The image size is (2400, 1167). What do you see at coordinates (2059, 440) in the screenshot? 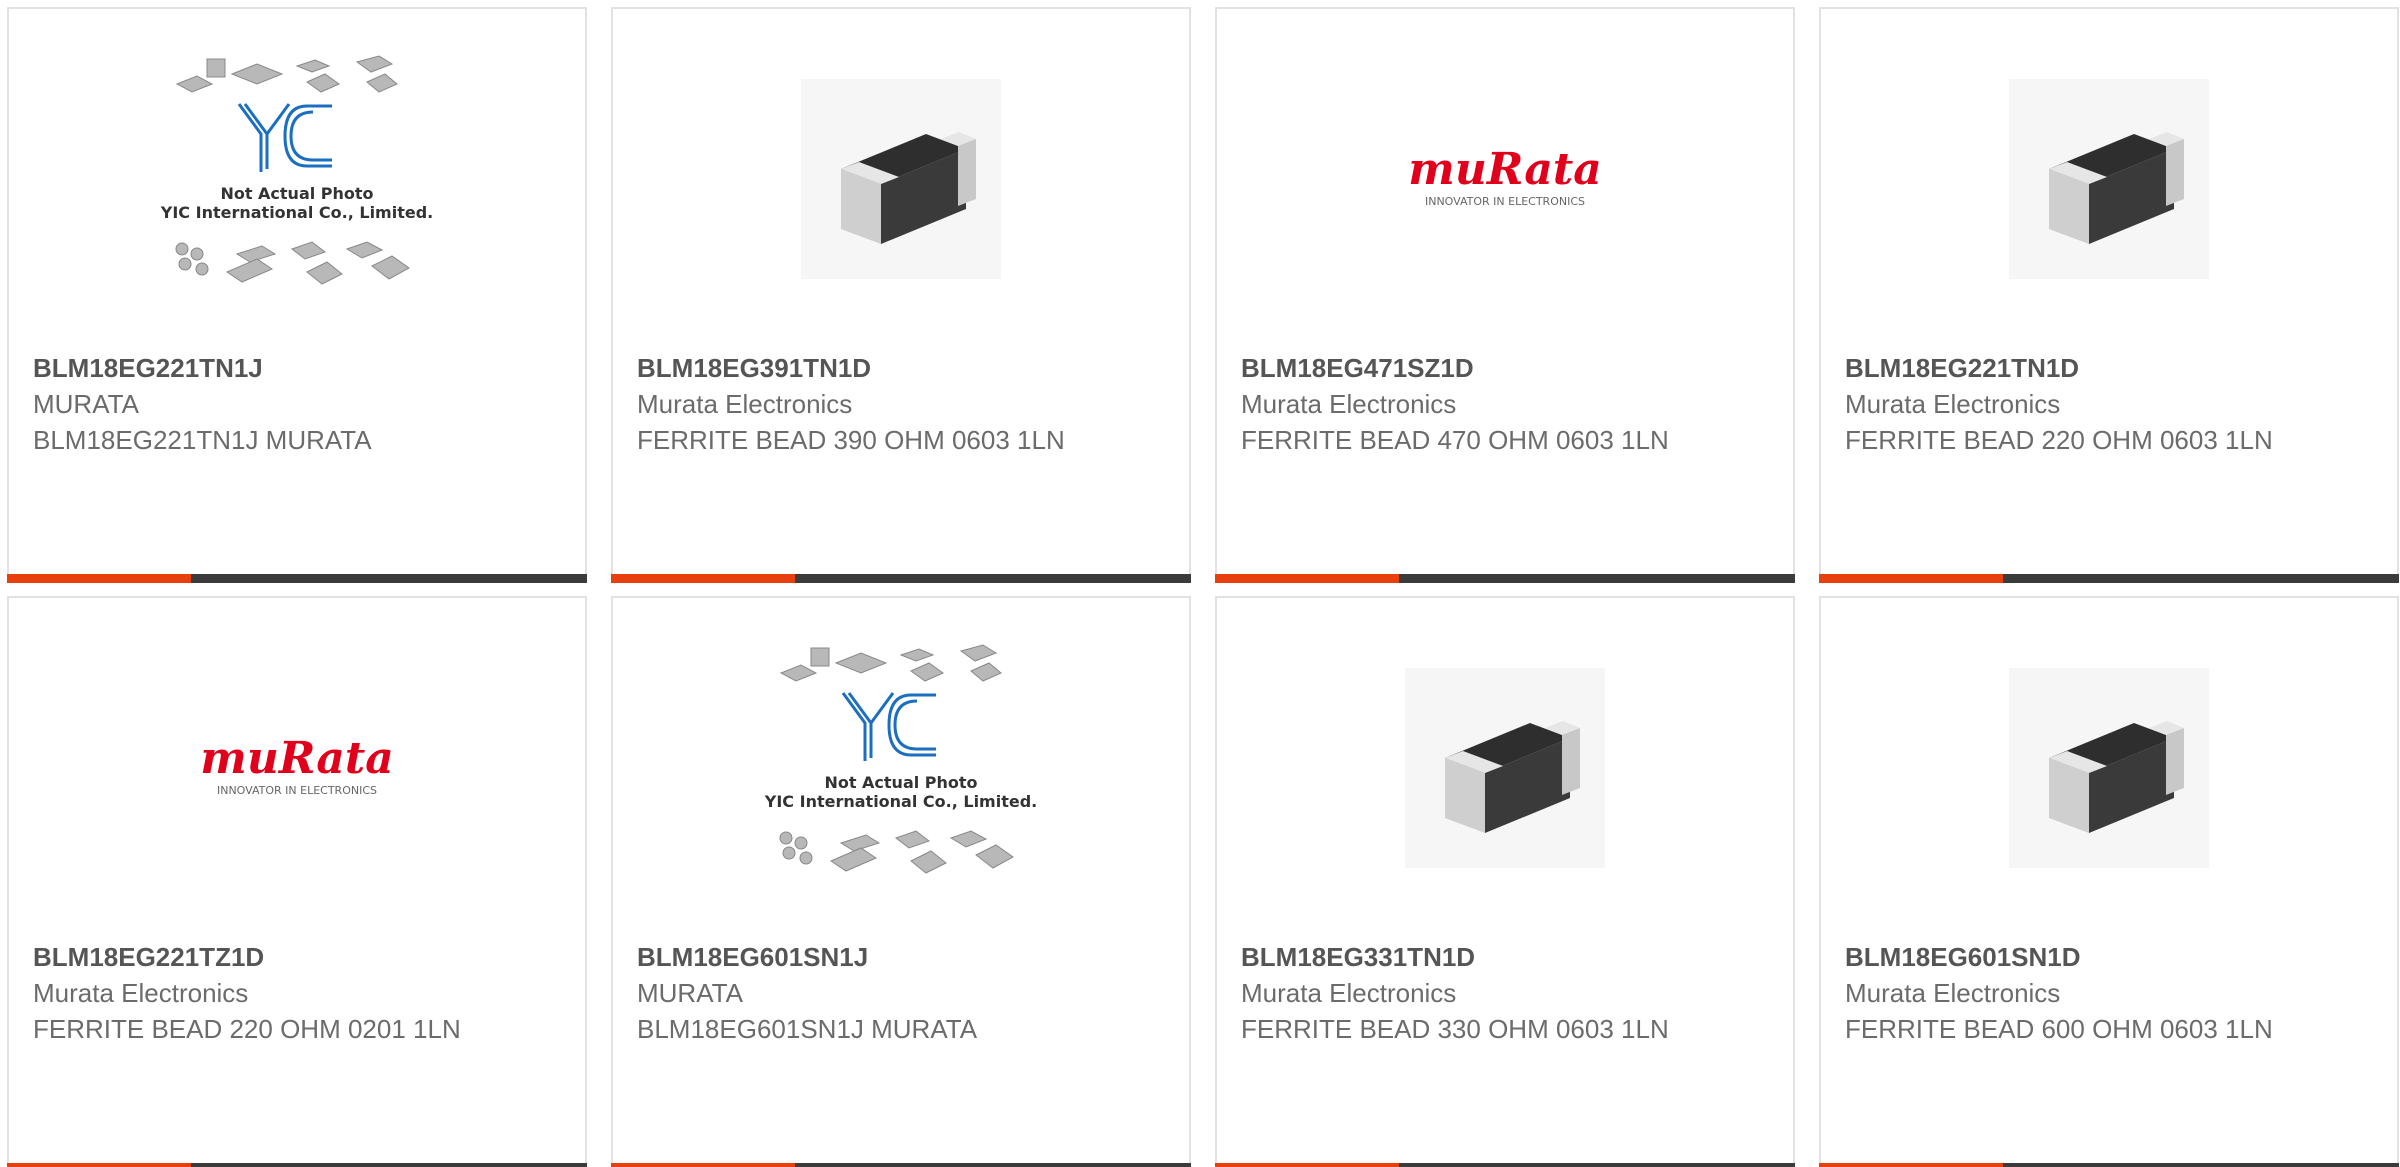
I see `description: FERRITE BEAD 220 OHM 0603 1LN` at bounding box center [2059, 440].